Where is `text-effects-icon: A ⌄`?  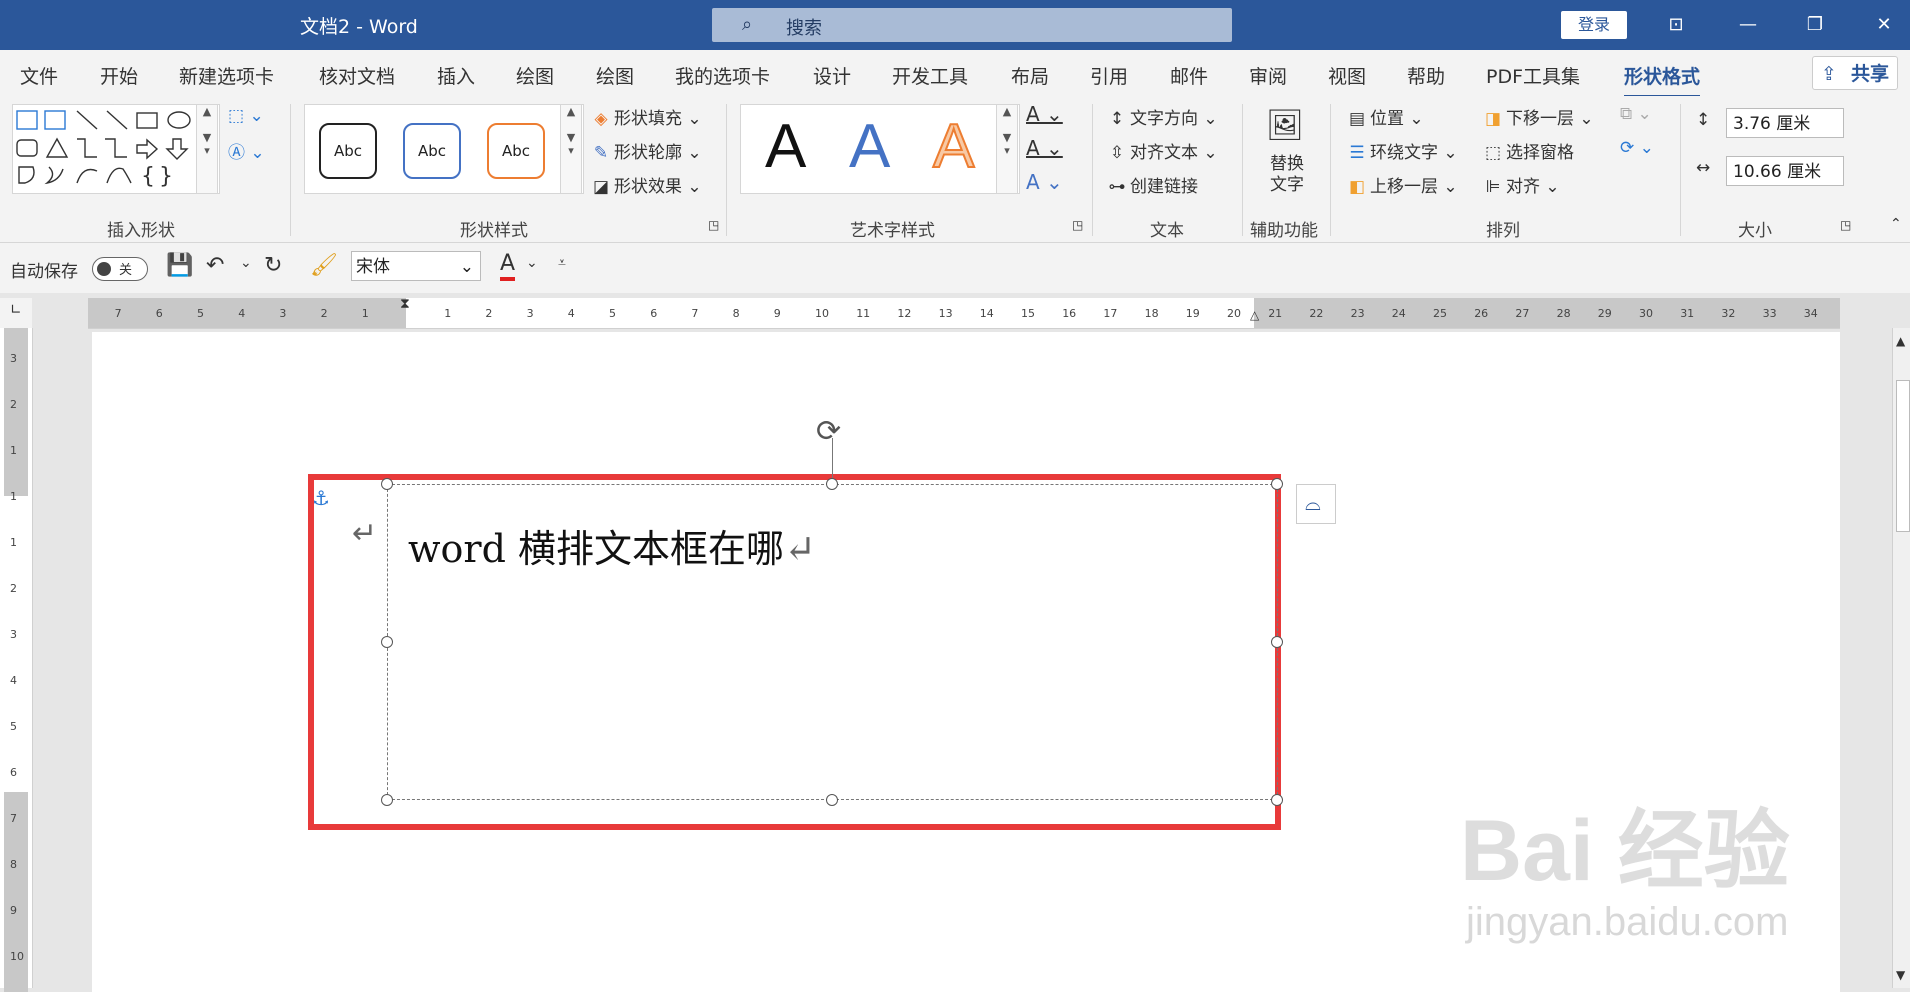 text-effects-icon: A ⌄ is located at coordinates (1044, 182).